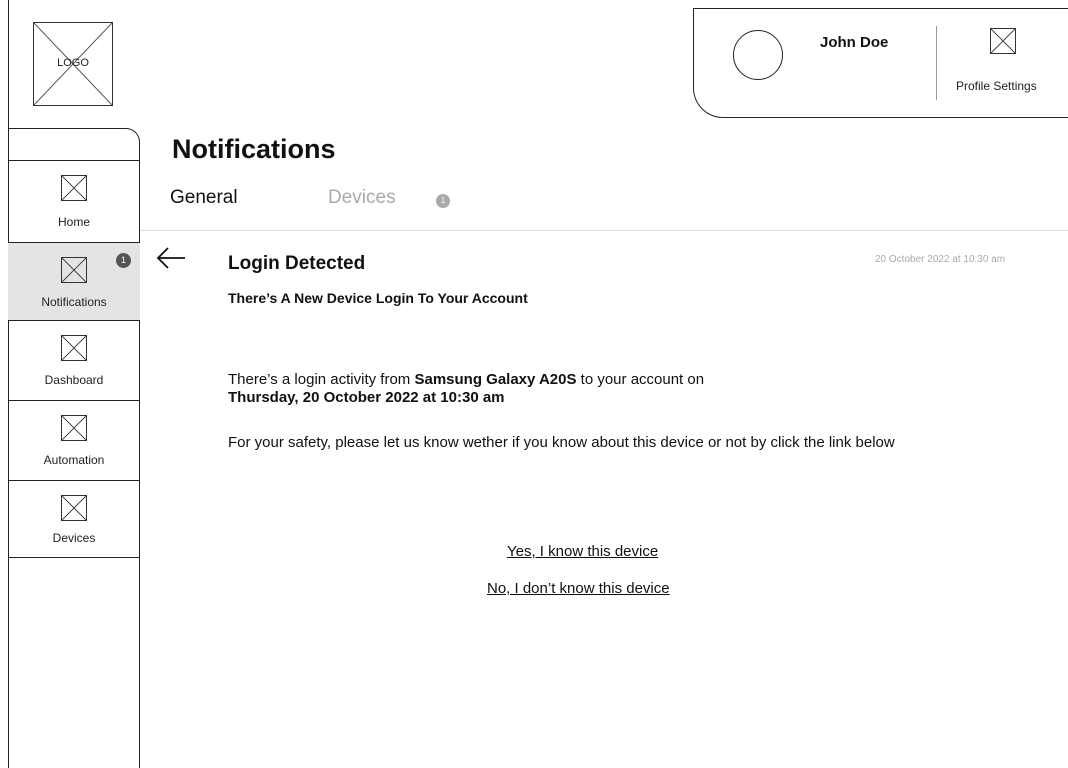 The width and height of the screenshot is (1068, 768). Describe the element at coordinates (254, 149) in the screenshot. I see `page-title: Notifications` at that location.